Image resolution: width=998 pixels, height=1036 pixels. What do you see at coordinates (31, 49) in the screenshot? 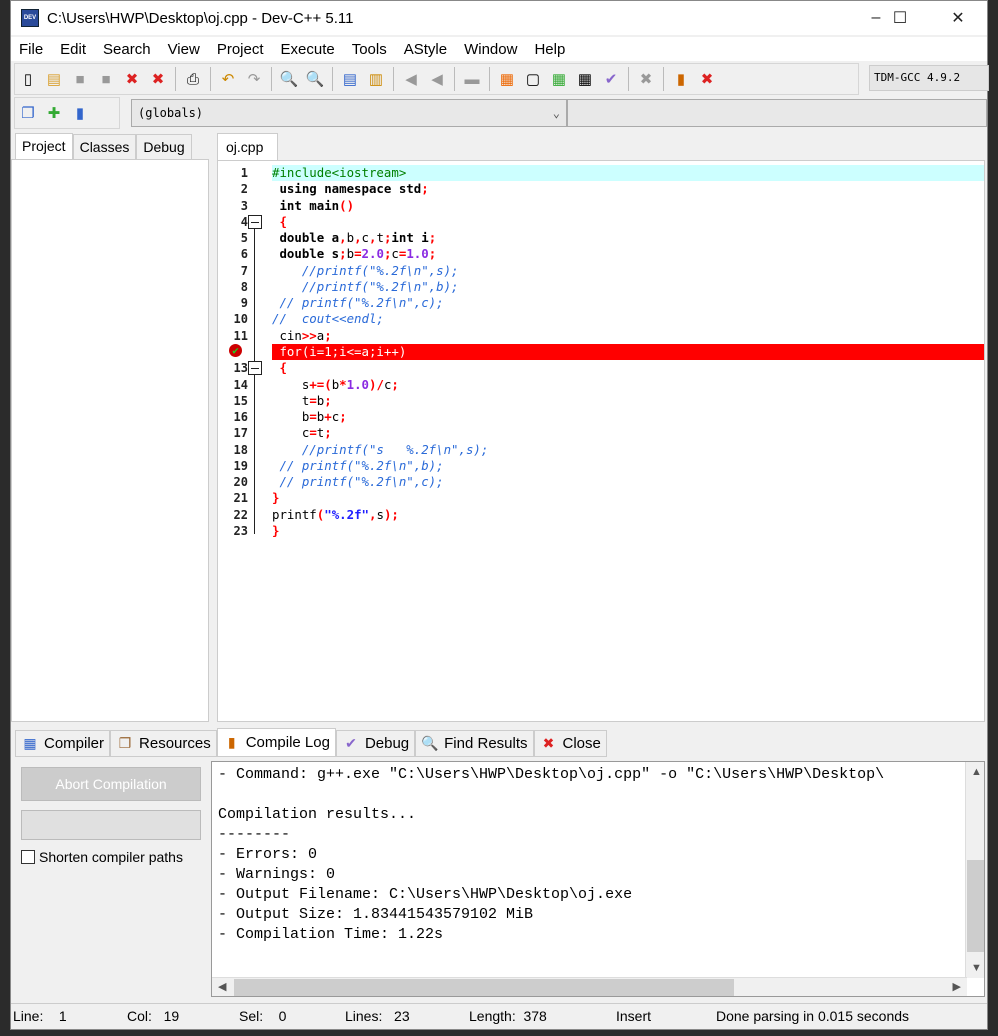
I see `menu-file: File` at bounding box center [31, 49].